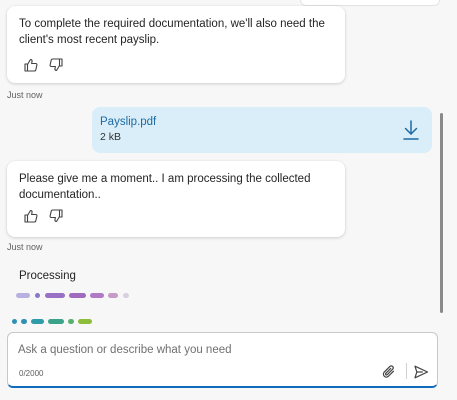 The width and height of the screenshot is (457, 400). I want to click on chat-input, so click(198, 350).